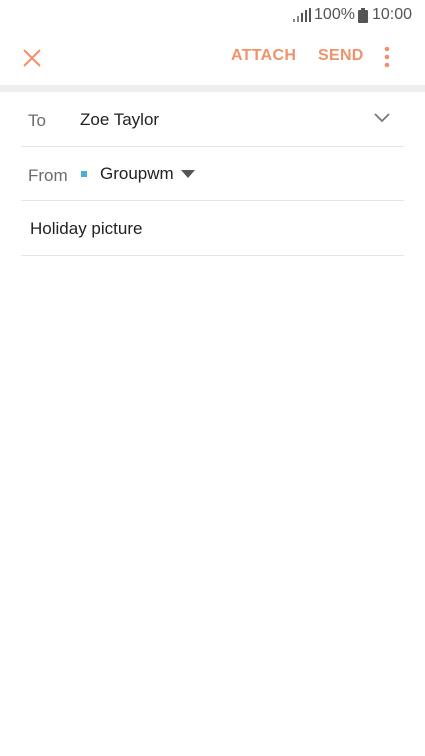 The height and width of the screenshot is (756, 425). I want to click on to-row: To Zoe Taylor, so click(212, 119).